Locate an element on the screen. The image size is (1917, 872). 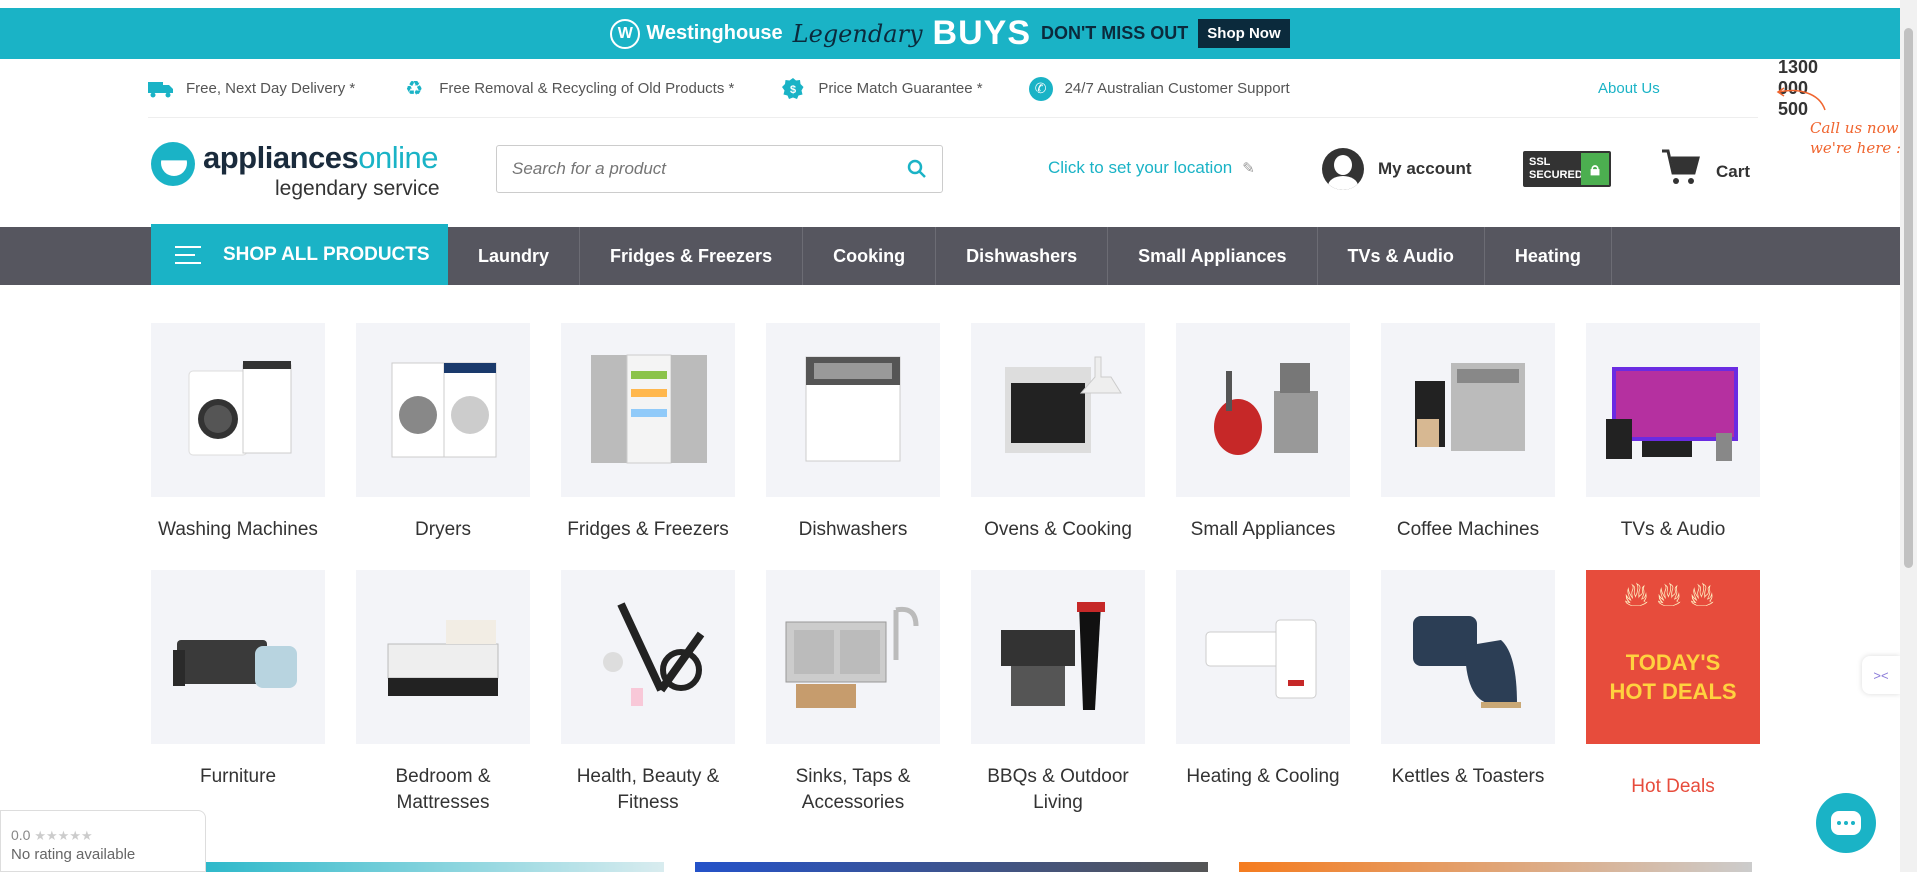
nav-item-laundry: Laundry is located at coordinates (514, 256).